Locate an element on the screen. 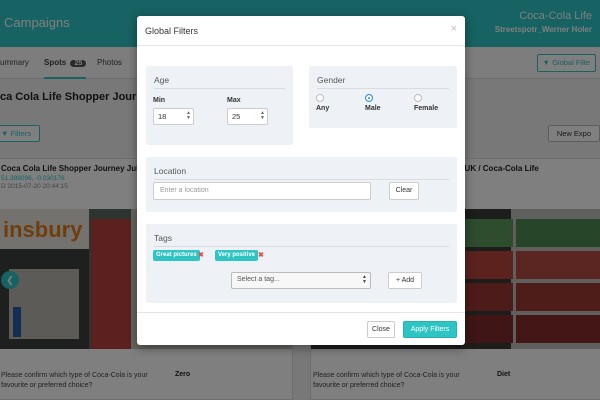 The image size is (600, 400). tags-title: Tags is located at coordinates (163, 238).